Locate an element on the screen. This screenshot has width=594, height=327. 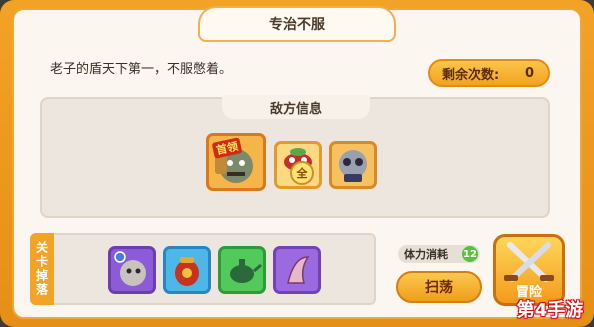
remaining-label: 剩余次数: is located at coordinates (471, 75).